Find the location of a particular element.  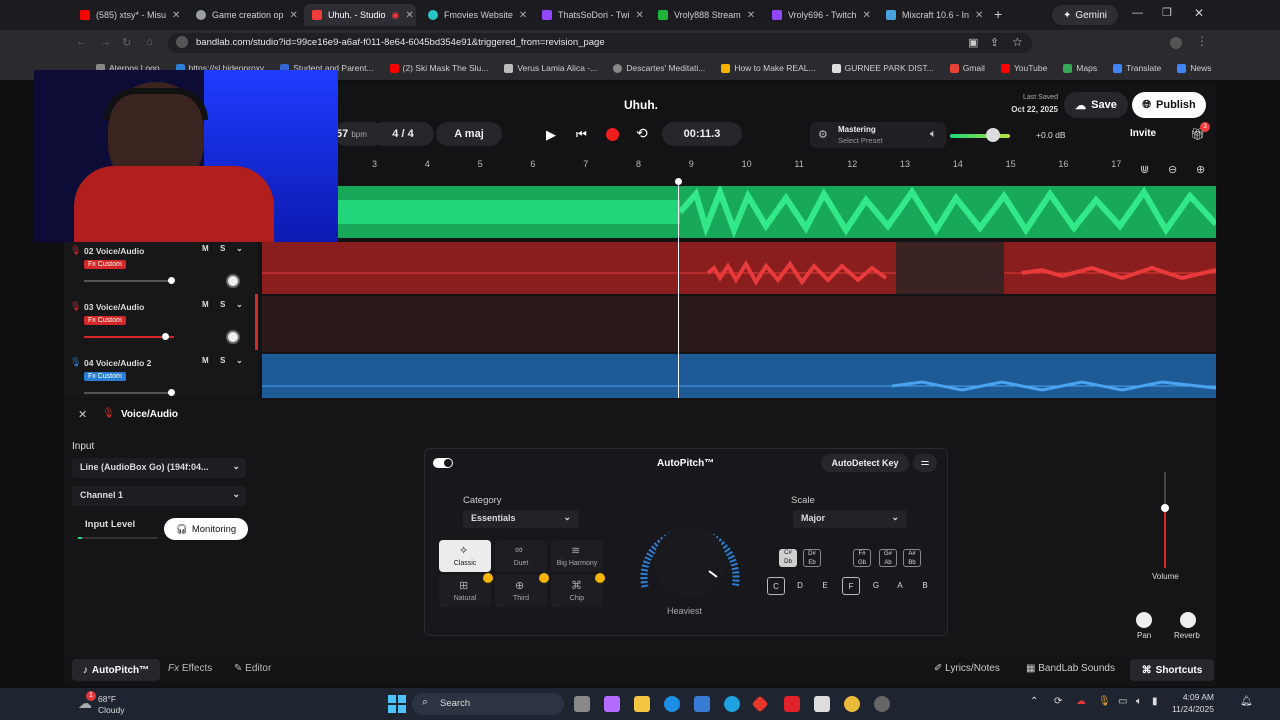

clock-date: 11/24/2025 is located at coordinates (1185, 709).